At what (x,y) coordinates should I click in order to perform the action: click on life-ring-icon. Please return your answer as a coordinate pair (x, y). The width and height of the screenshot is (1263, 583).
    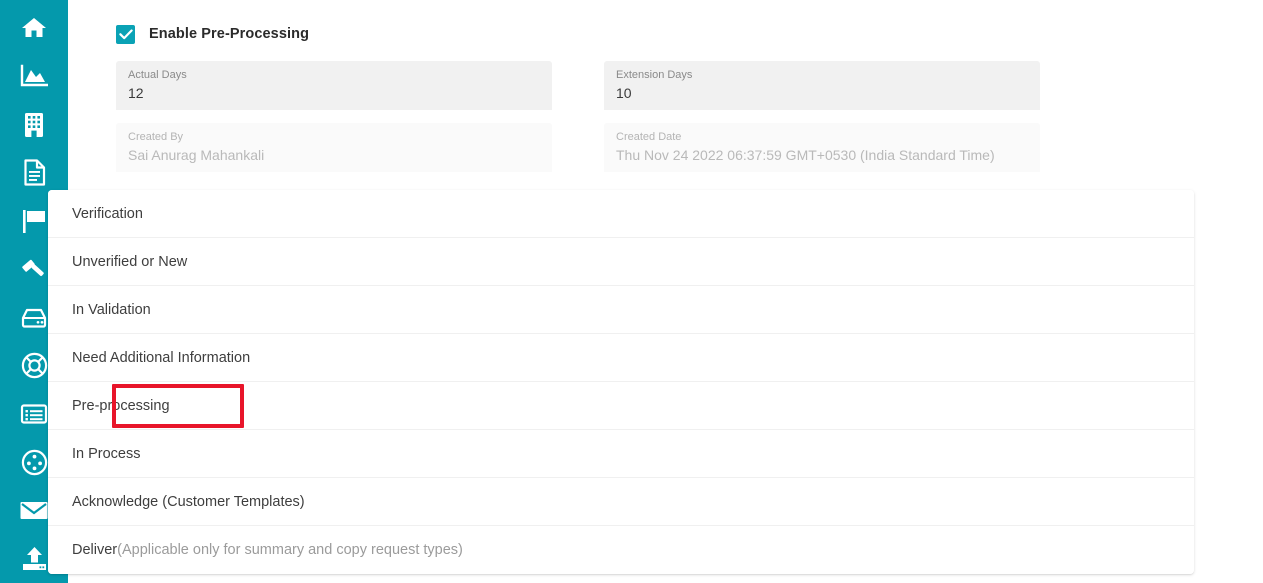
    Looking at the image, I should click on (34, 365).